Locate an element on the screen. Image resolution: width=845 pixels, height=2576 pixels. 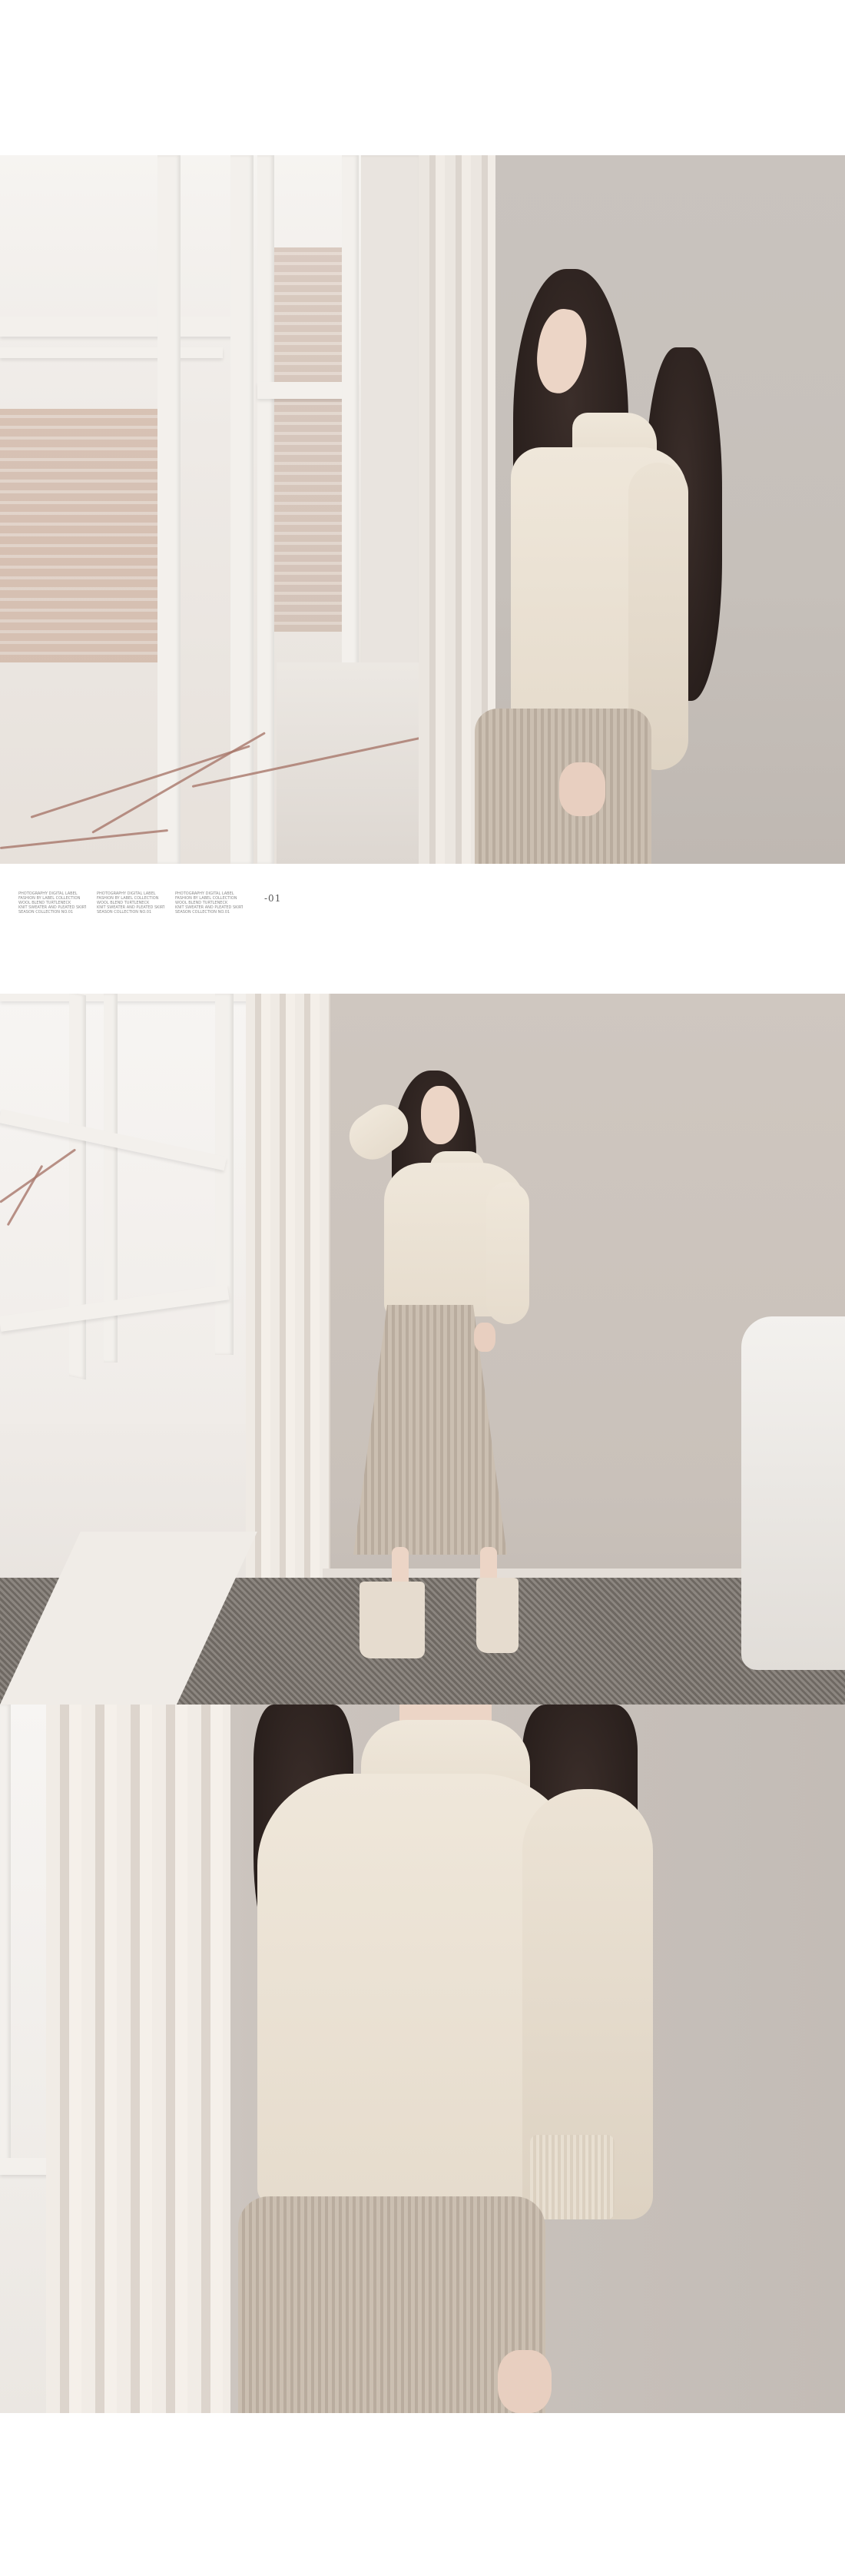
brick-wall-outside-right is located at coordinates (311, 439).